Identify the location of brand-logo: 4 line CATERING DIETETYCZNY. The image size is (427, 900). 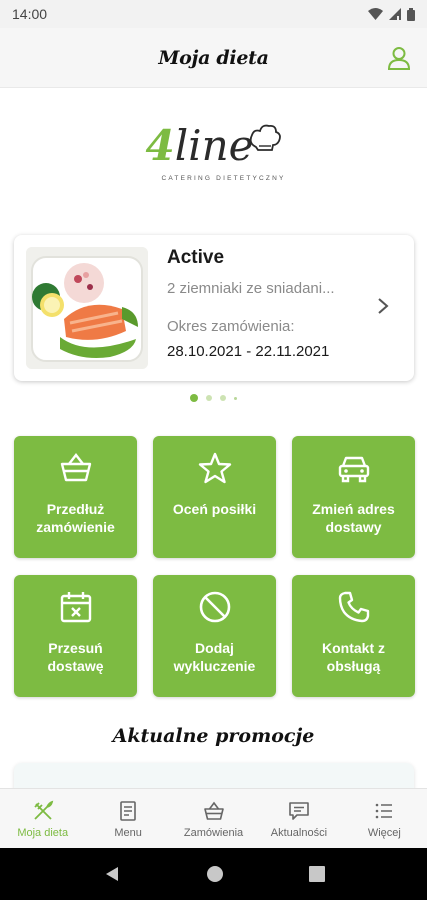
(213, 163).